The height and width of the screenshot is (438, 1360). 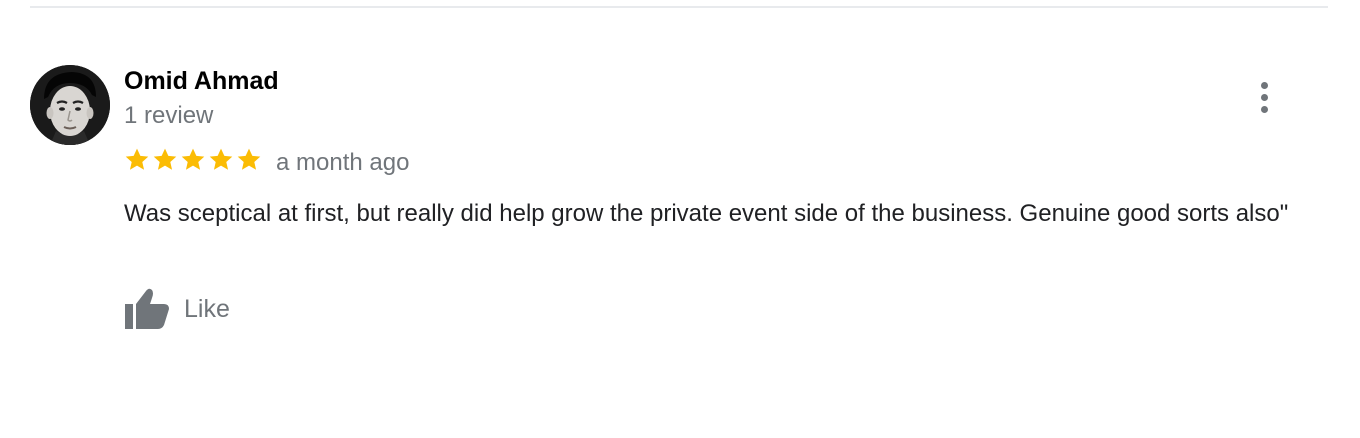 I want to click on author-name: Omid Ahmad, so click(x=201, y=81).